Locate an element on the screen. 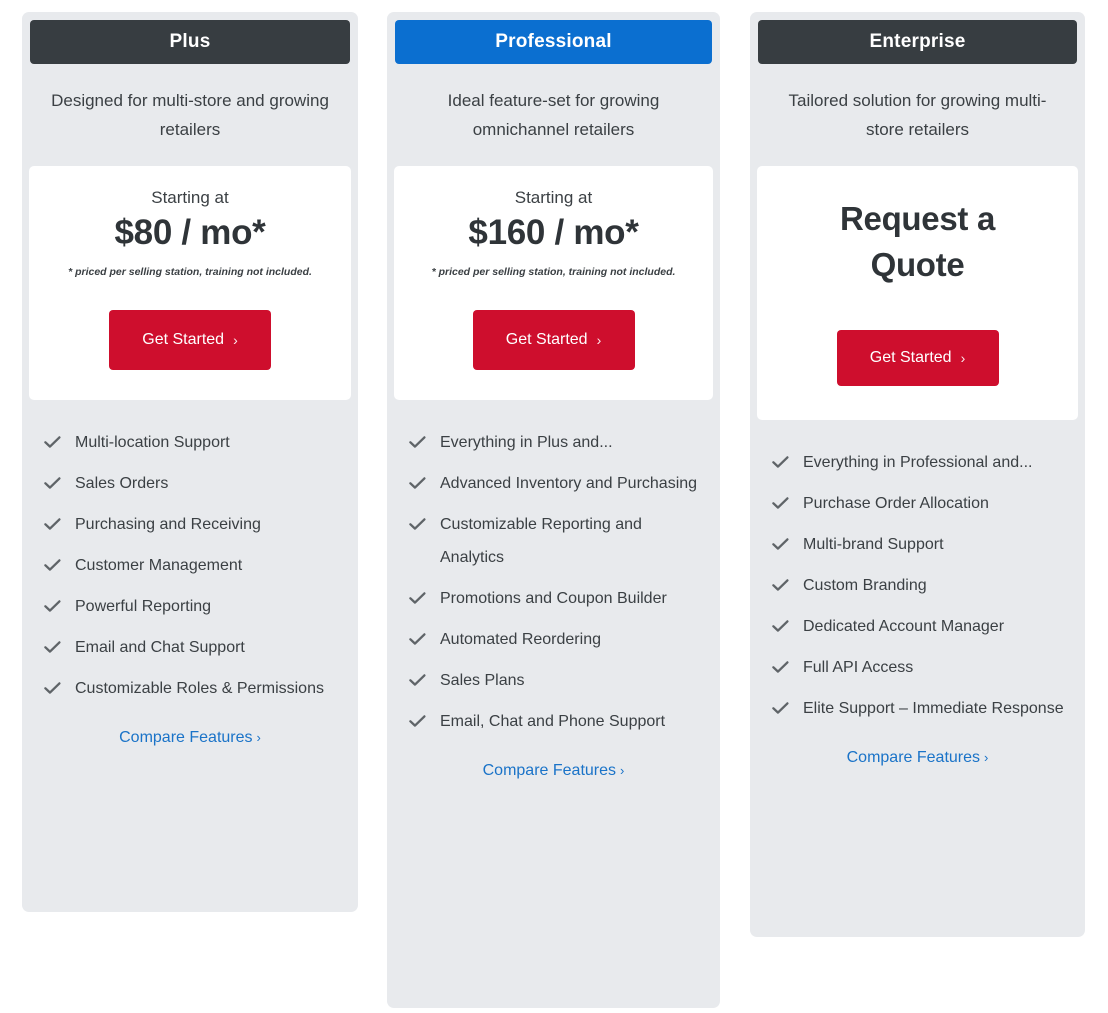 This screenshot has height=1013, width=1108. list-item: Customer Management is located at coordinates (192, 565).